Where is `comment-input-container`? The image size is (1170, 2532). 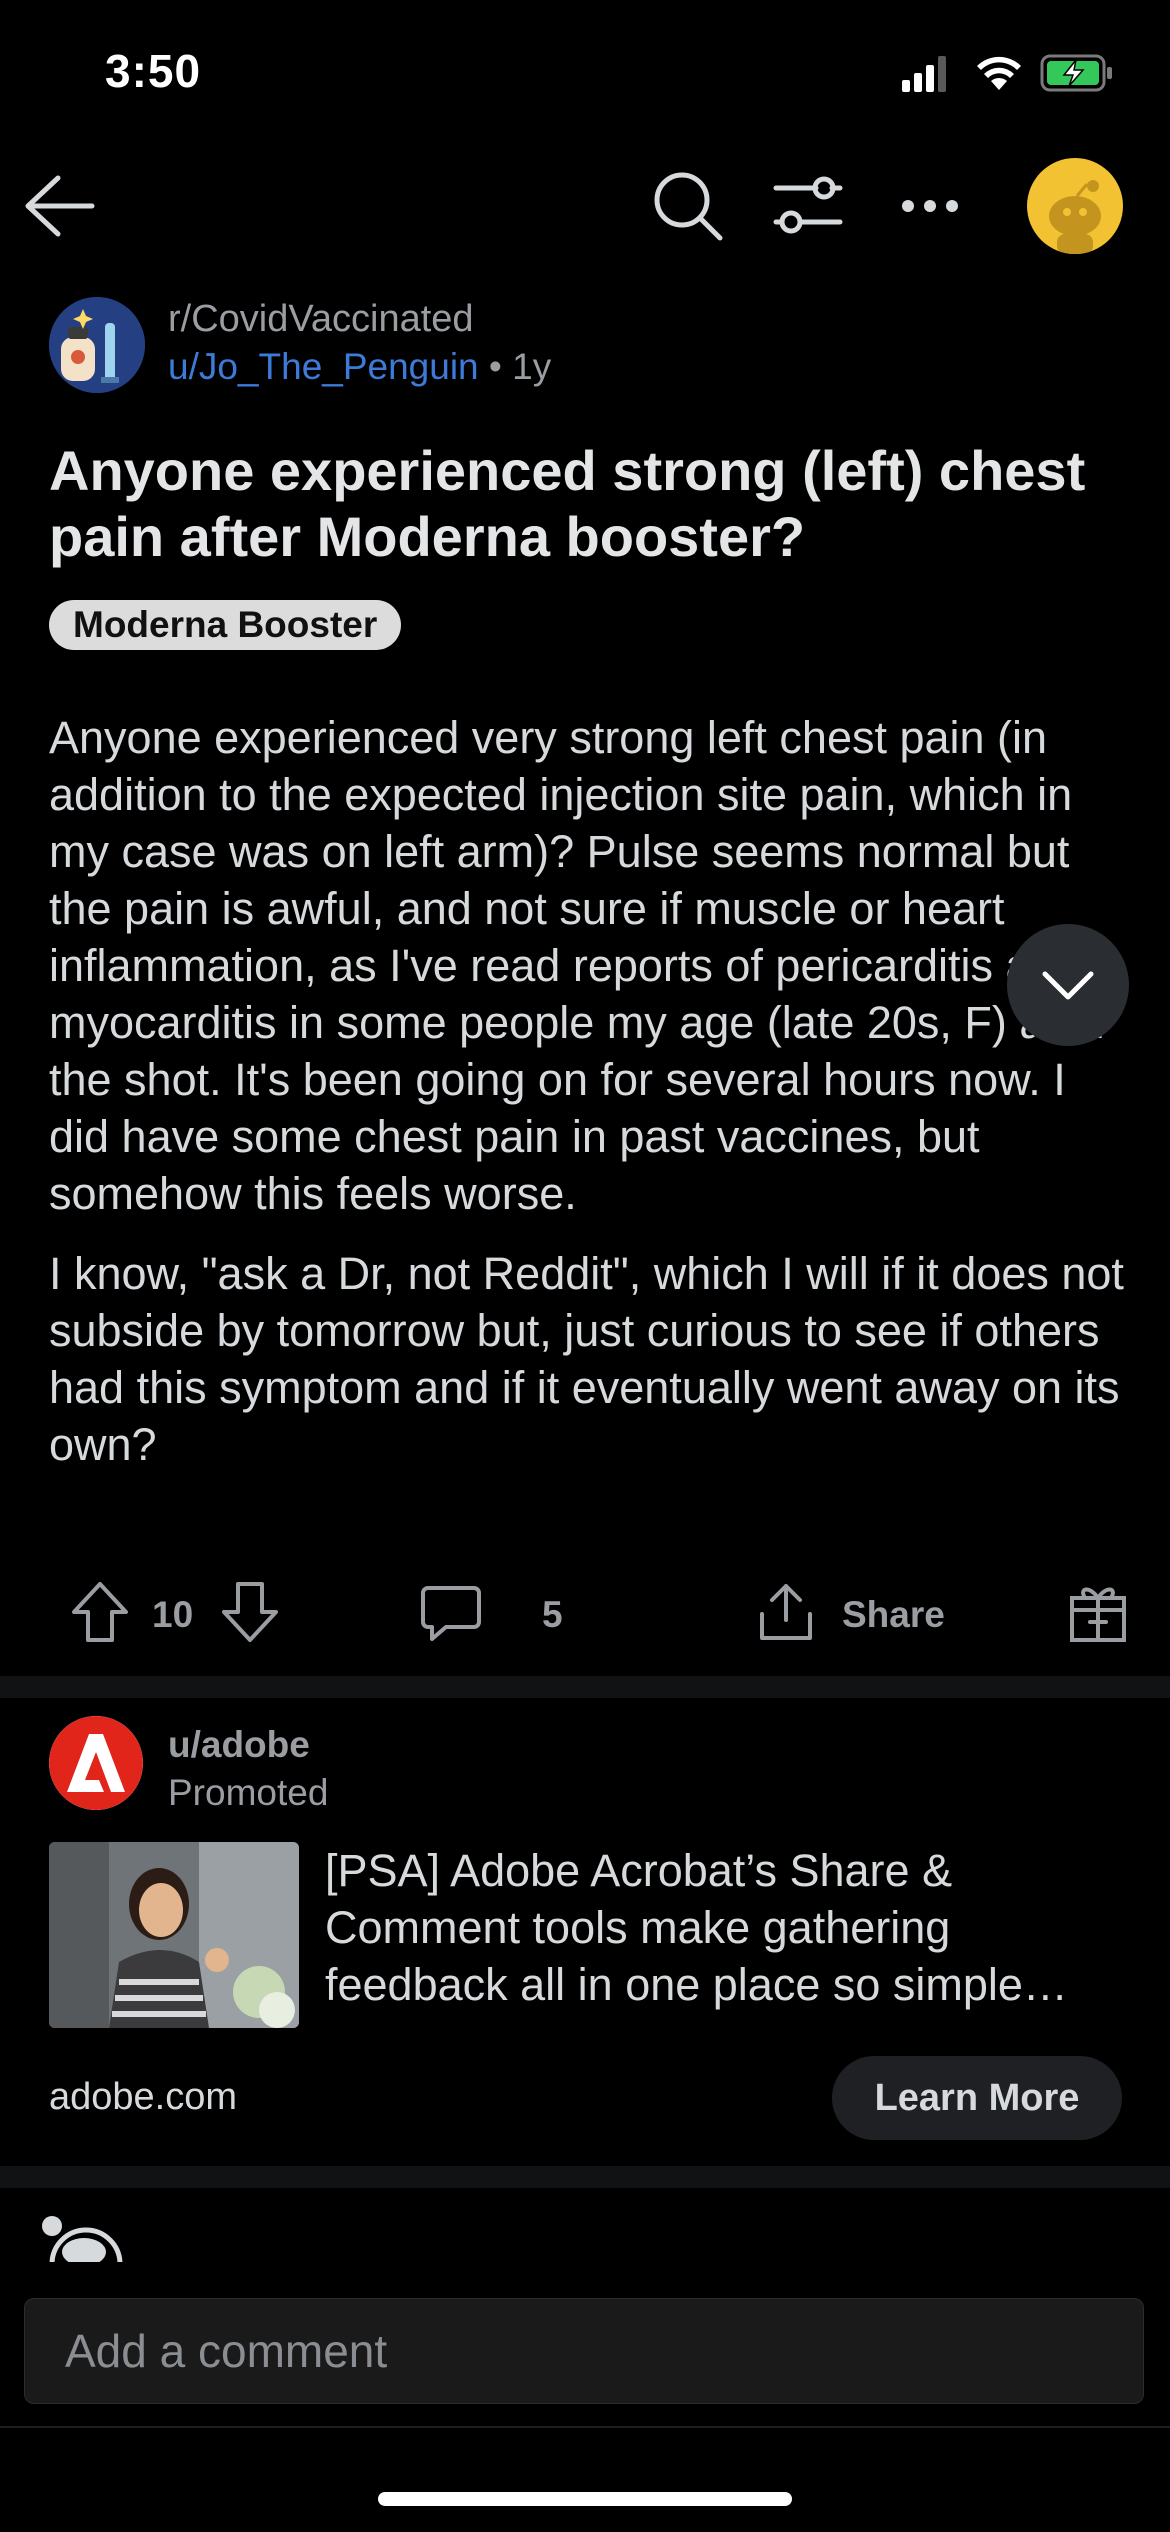 comment-input-container is located at coordinates (584, 2351).